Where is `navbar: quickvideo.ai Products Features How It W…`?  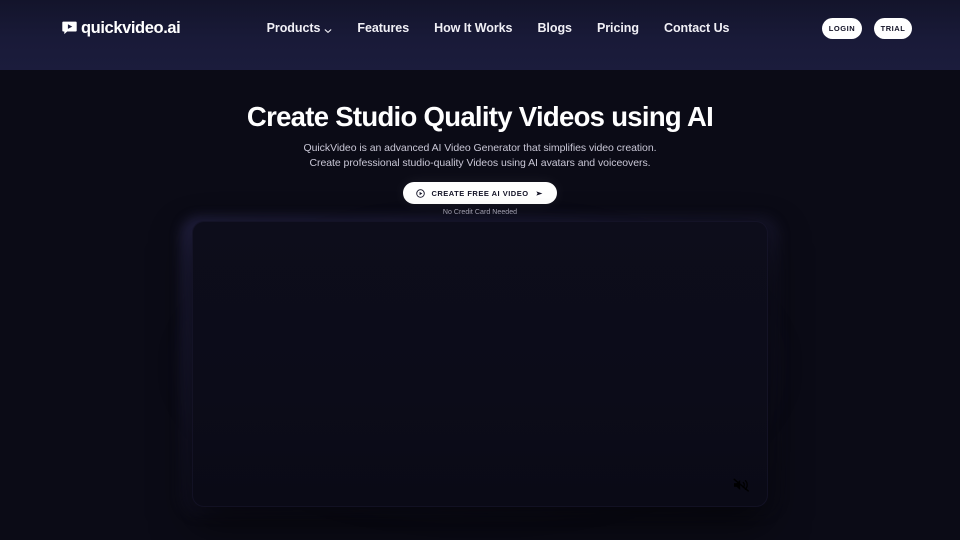
navbar: quickvideo.ai Products Features How It W… is located at coordinates (480, 28).